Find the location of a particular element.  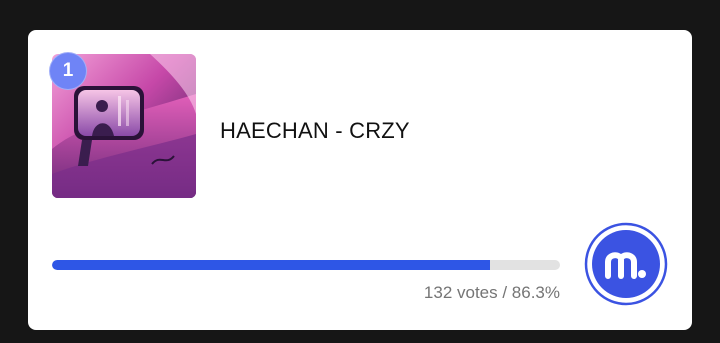

vote-progress-bar is located at coordinates (306, 265).